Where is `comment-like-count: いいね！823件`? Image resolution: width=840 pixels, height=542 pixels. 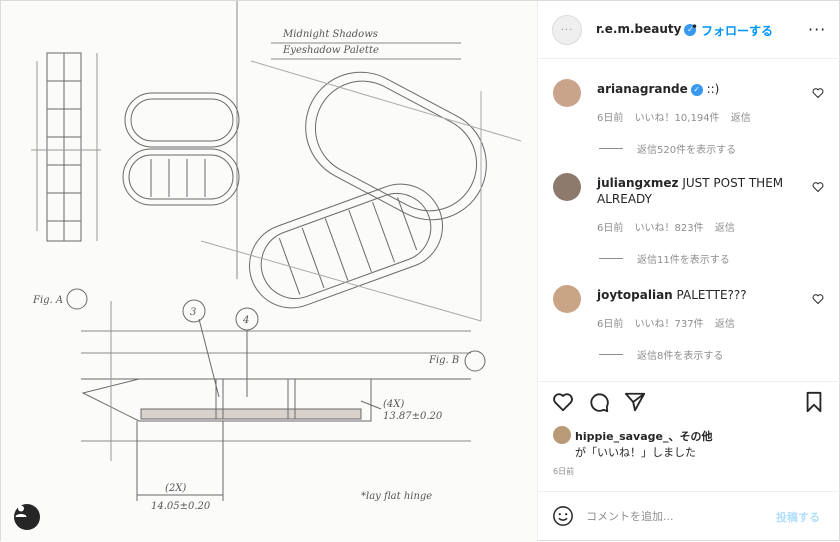 comment-like-count: いいね！823件 is located at coordinates (669, 228).